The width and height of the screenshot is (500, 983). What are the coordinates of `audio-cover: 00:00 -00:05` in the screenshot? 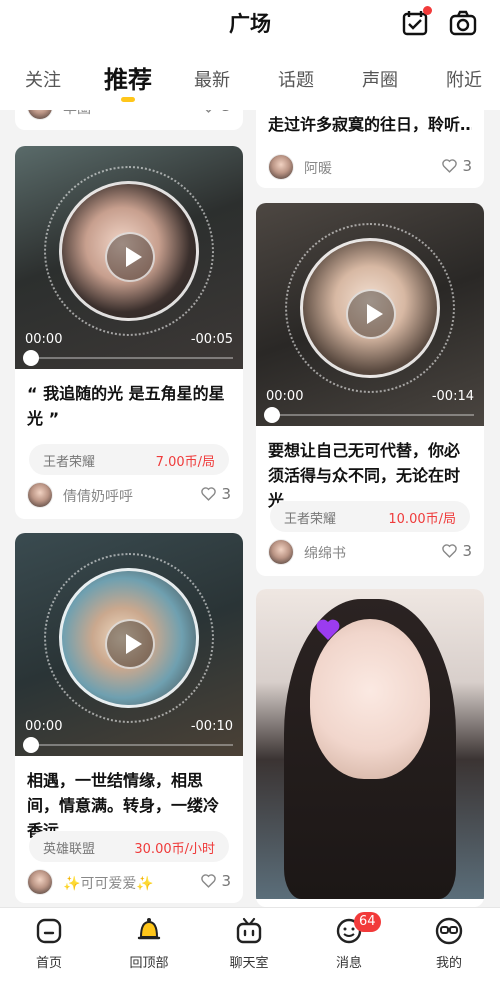 It's located at (129, 257).